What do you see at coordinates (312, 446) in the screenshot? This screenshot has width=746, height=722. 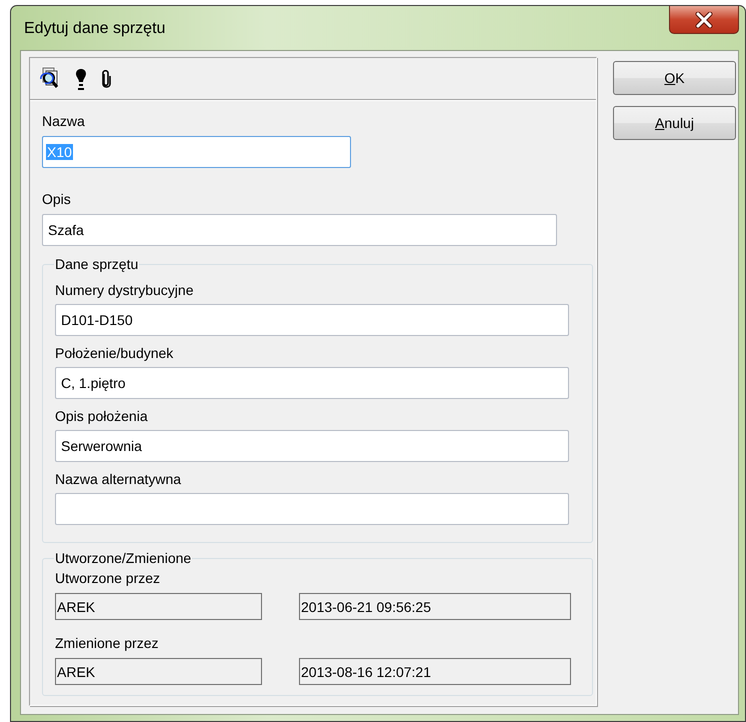 I see `text-field: Serwerownia` at bounding box center [312, 446].